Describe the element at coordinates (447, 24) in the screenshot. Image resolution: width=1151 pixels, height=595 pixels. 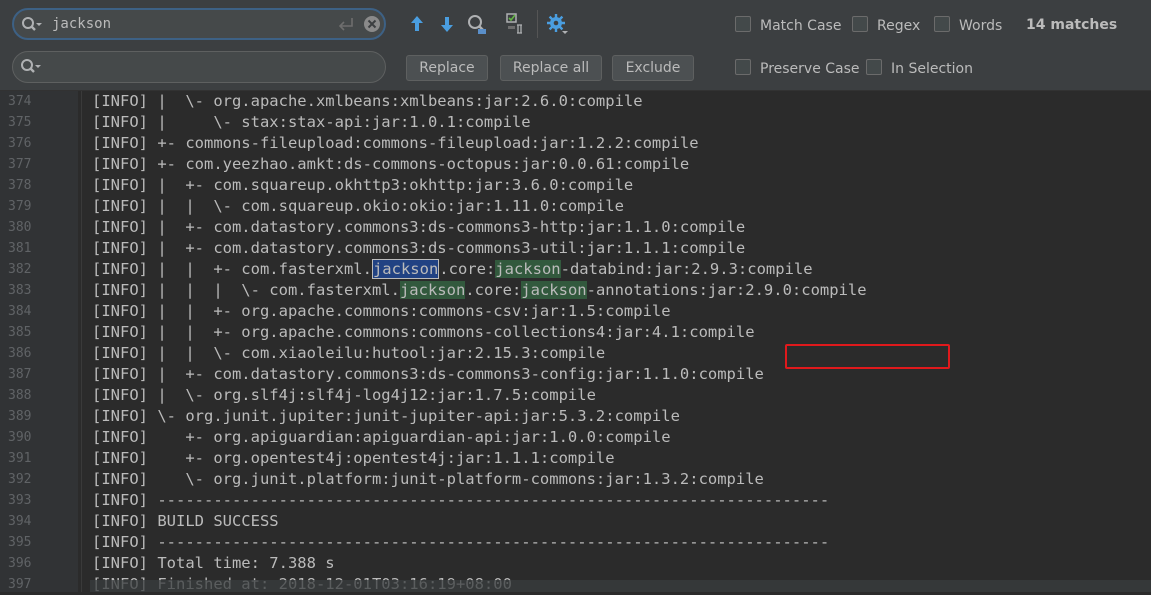
I see `next-occurrence-icon` at that location.